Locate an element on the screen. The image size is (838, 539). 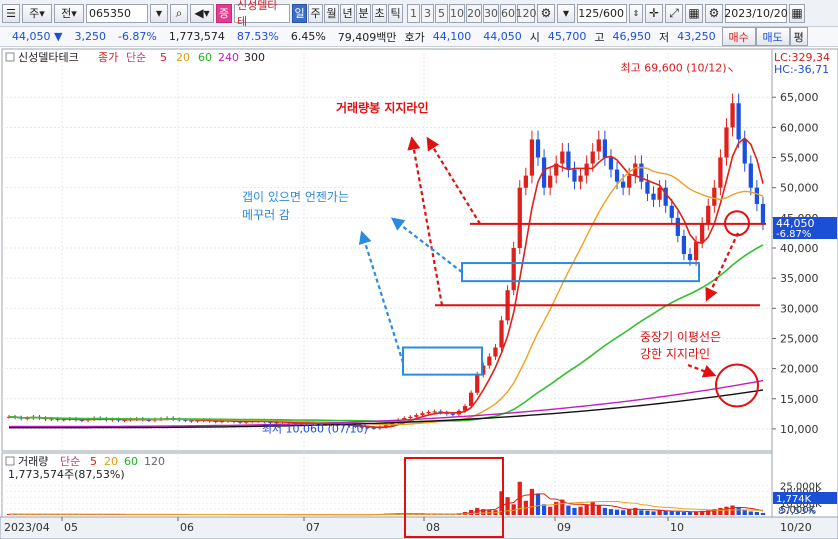
ma-note-line1: 중장기 이평선은 is located at coordinates (680, 337).